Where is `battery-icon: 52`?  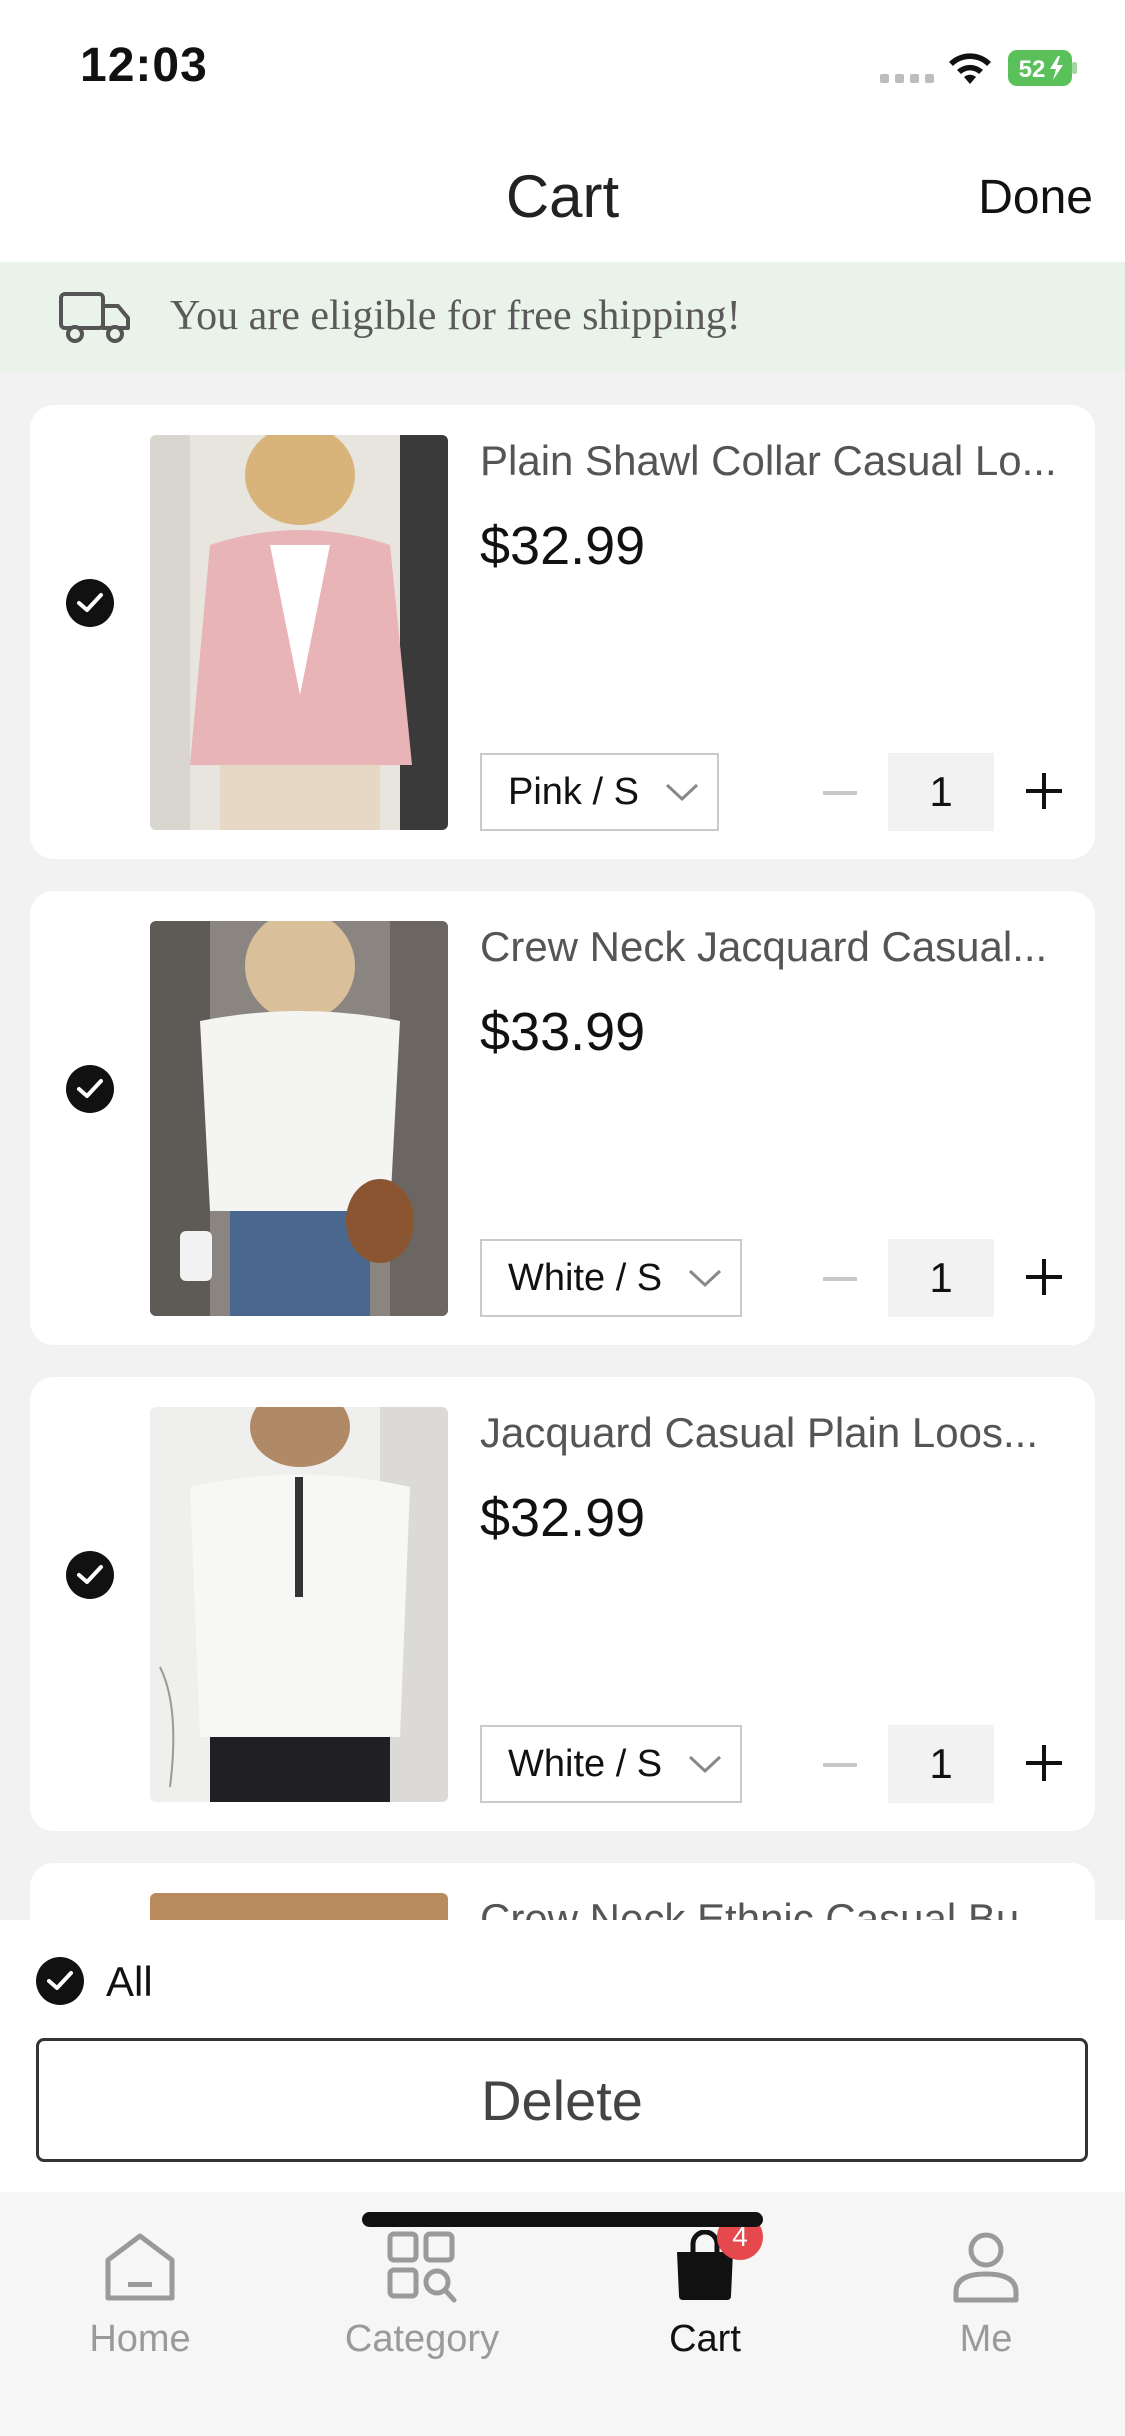
battery-icon: 52 is located at coordinates (1042, 68).